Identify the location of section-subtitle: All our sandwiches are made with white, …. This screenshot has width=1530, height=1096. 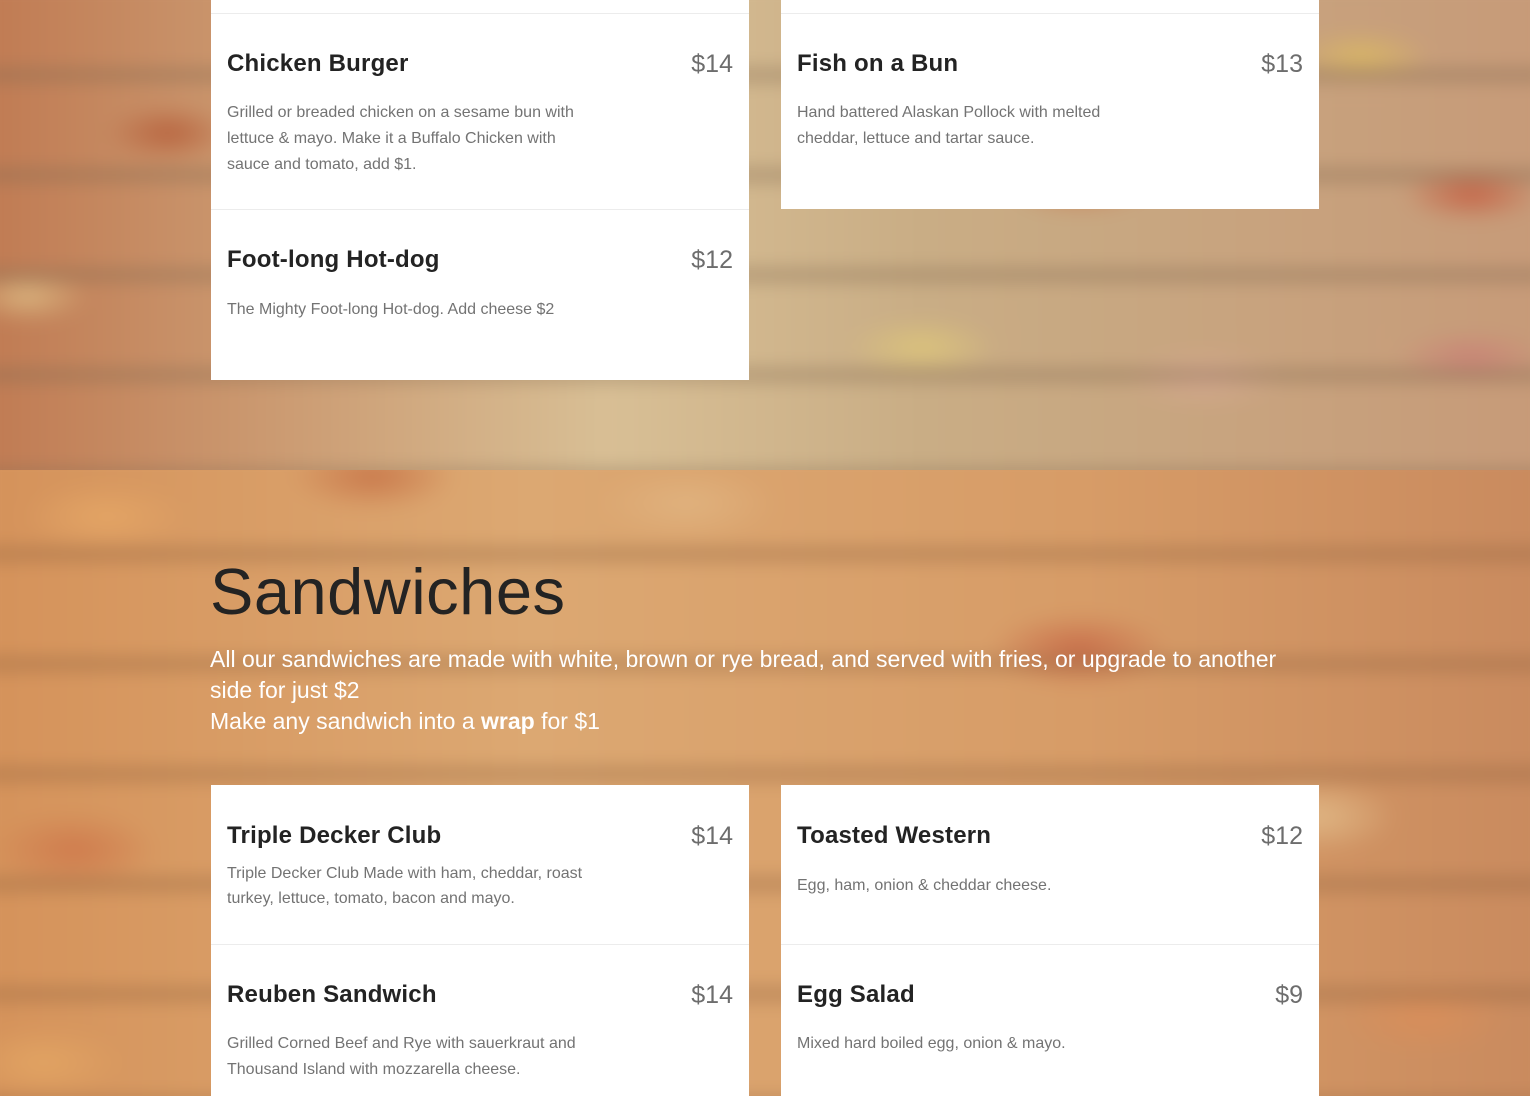
(750, 690).